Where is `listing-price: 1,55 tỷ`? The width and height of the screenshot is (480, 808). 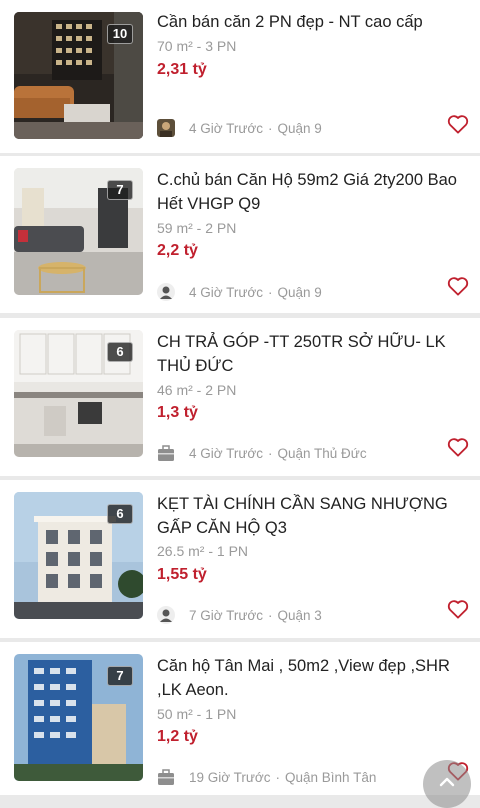
listing-price: 1,55 tỷ is located at coordinates (182, 574).